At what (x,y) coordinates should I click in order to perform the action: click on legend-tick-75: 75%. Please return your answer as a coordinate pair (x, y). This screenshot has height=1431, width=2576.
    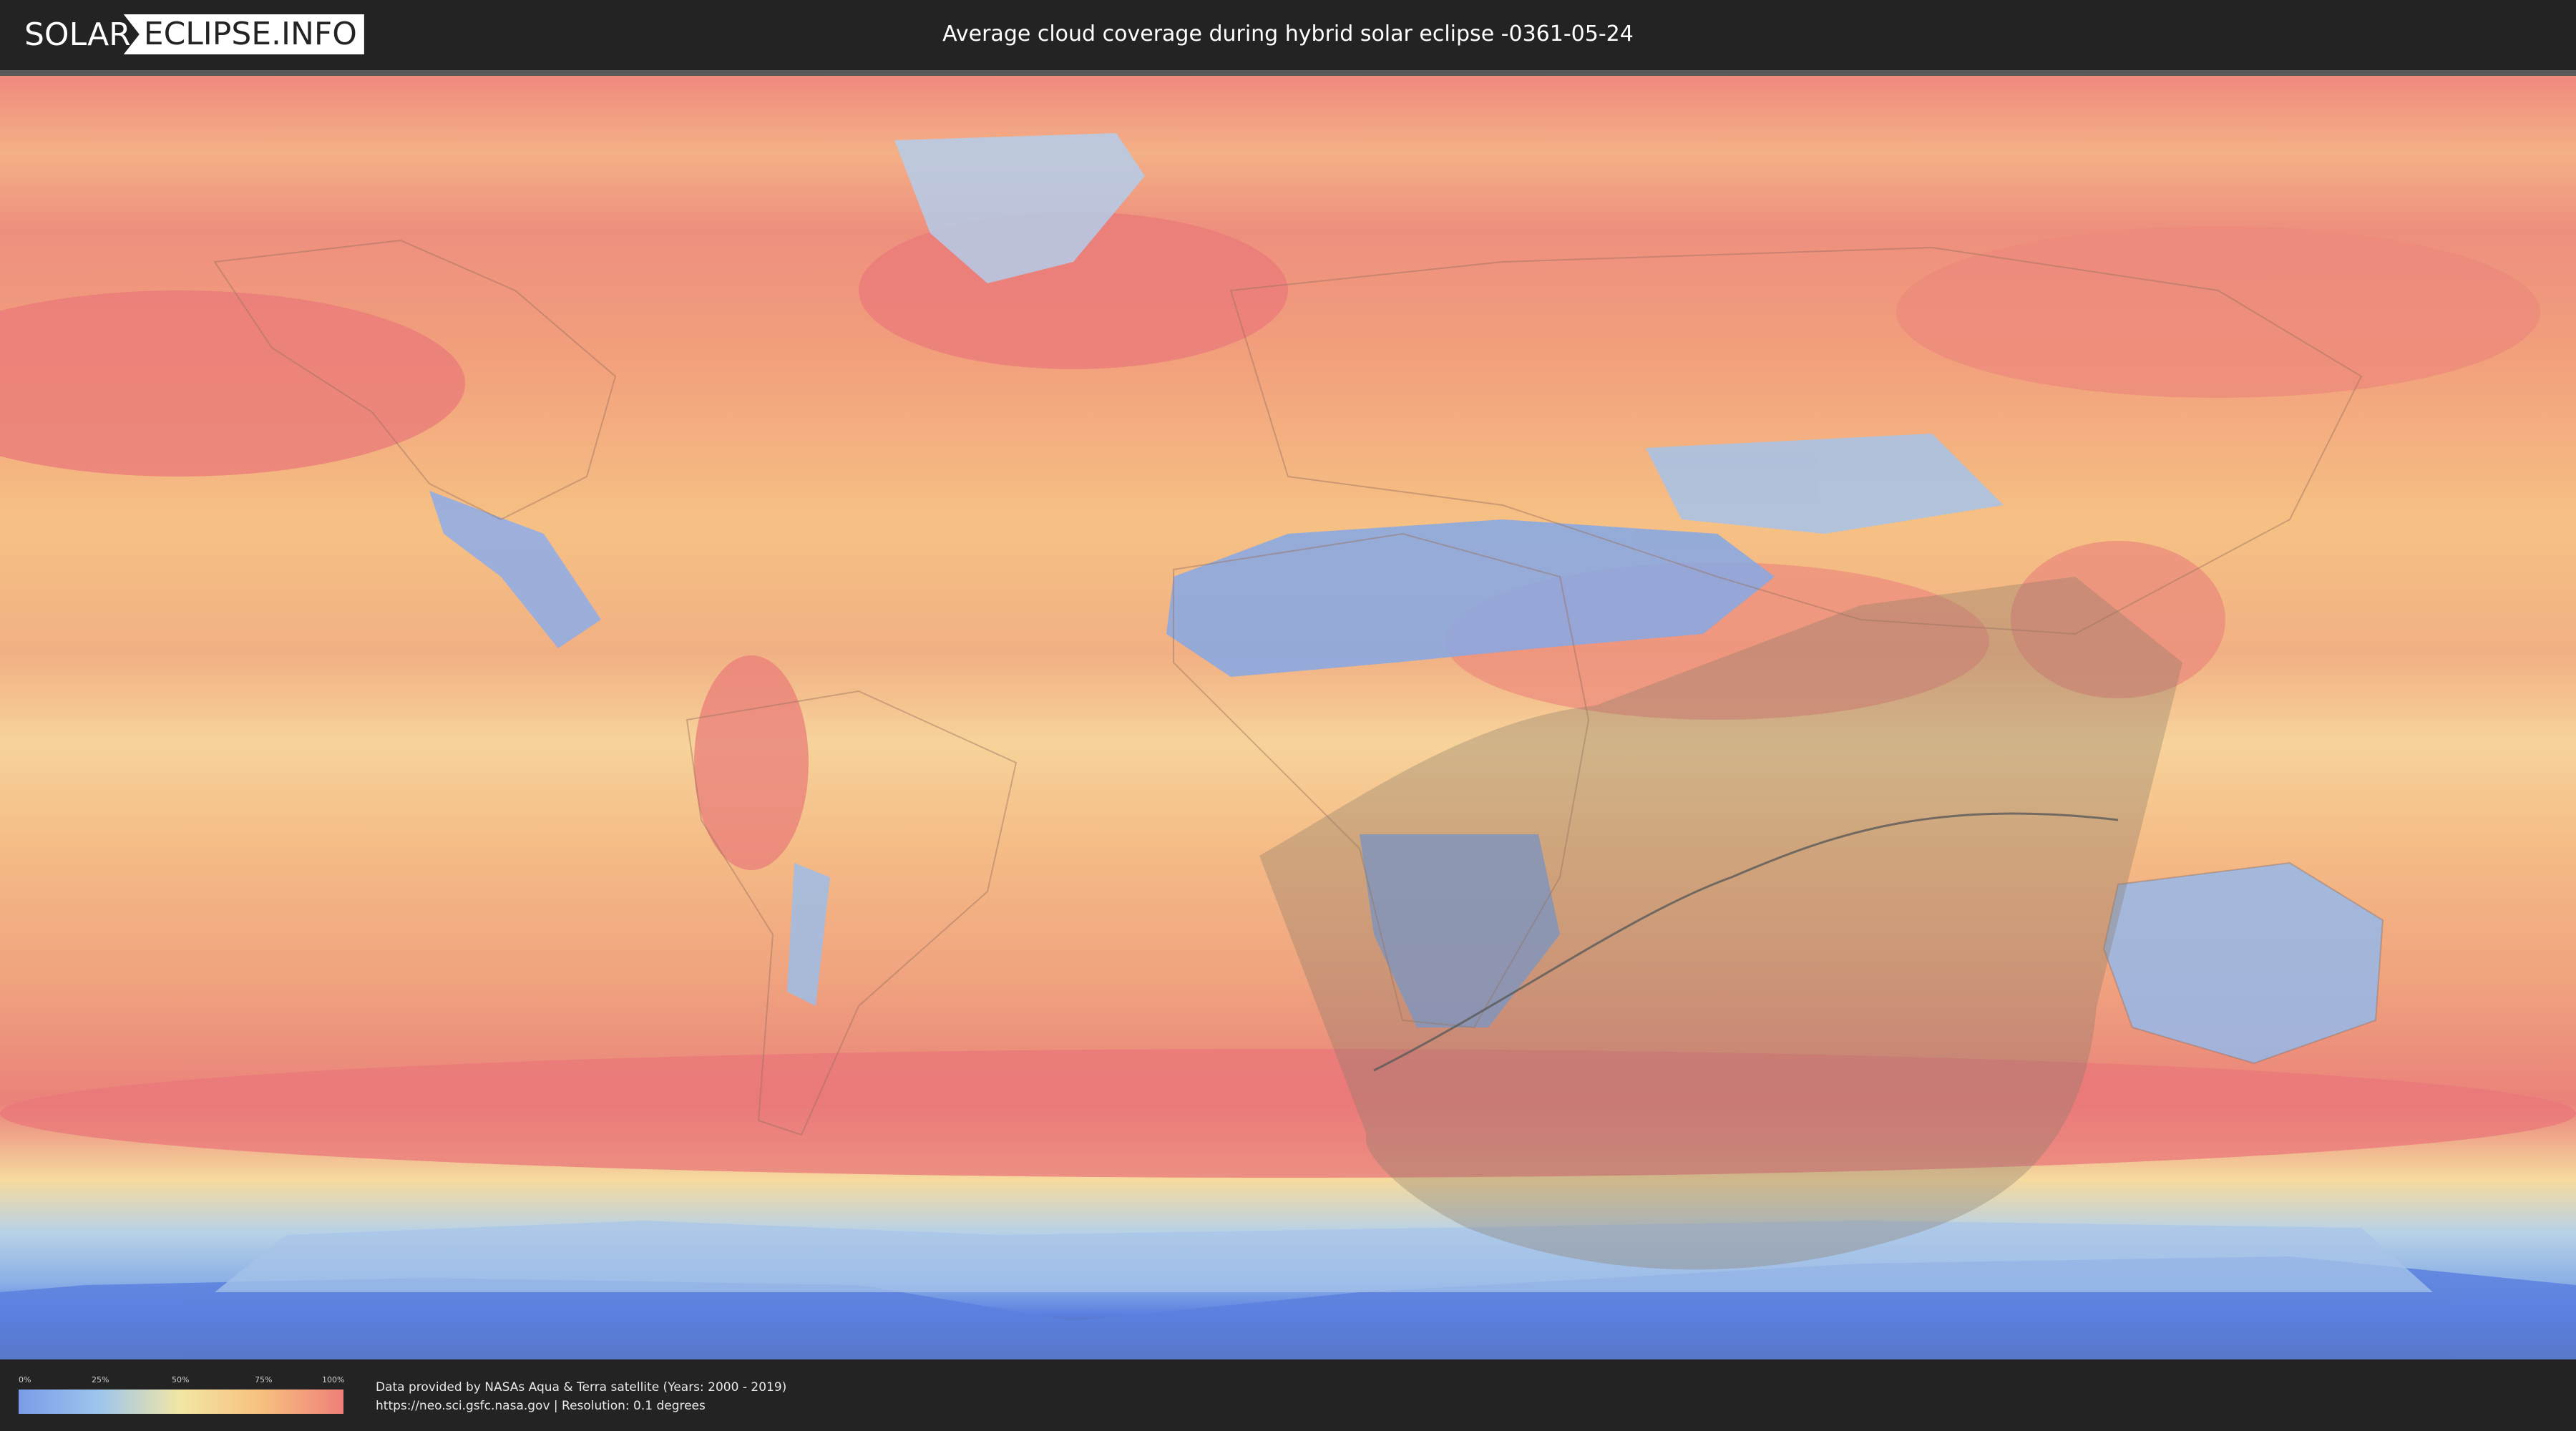
    Looking at the image, I should click on (264, 1379).